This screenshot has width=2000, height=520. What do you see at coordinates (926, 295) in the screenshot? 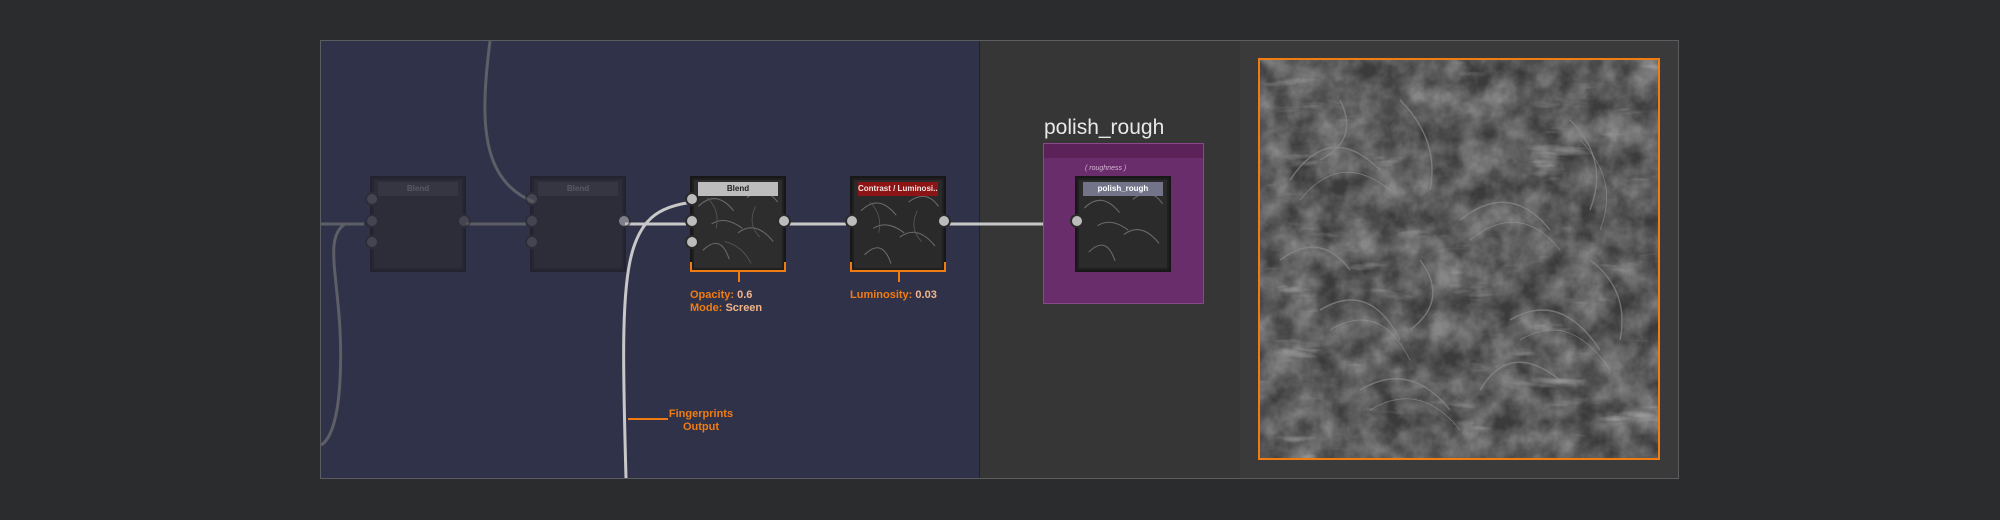
I see `luminosity-value: 0.03` at bounding box center [926, 295].